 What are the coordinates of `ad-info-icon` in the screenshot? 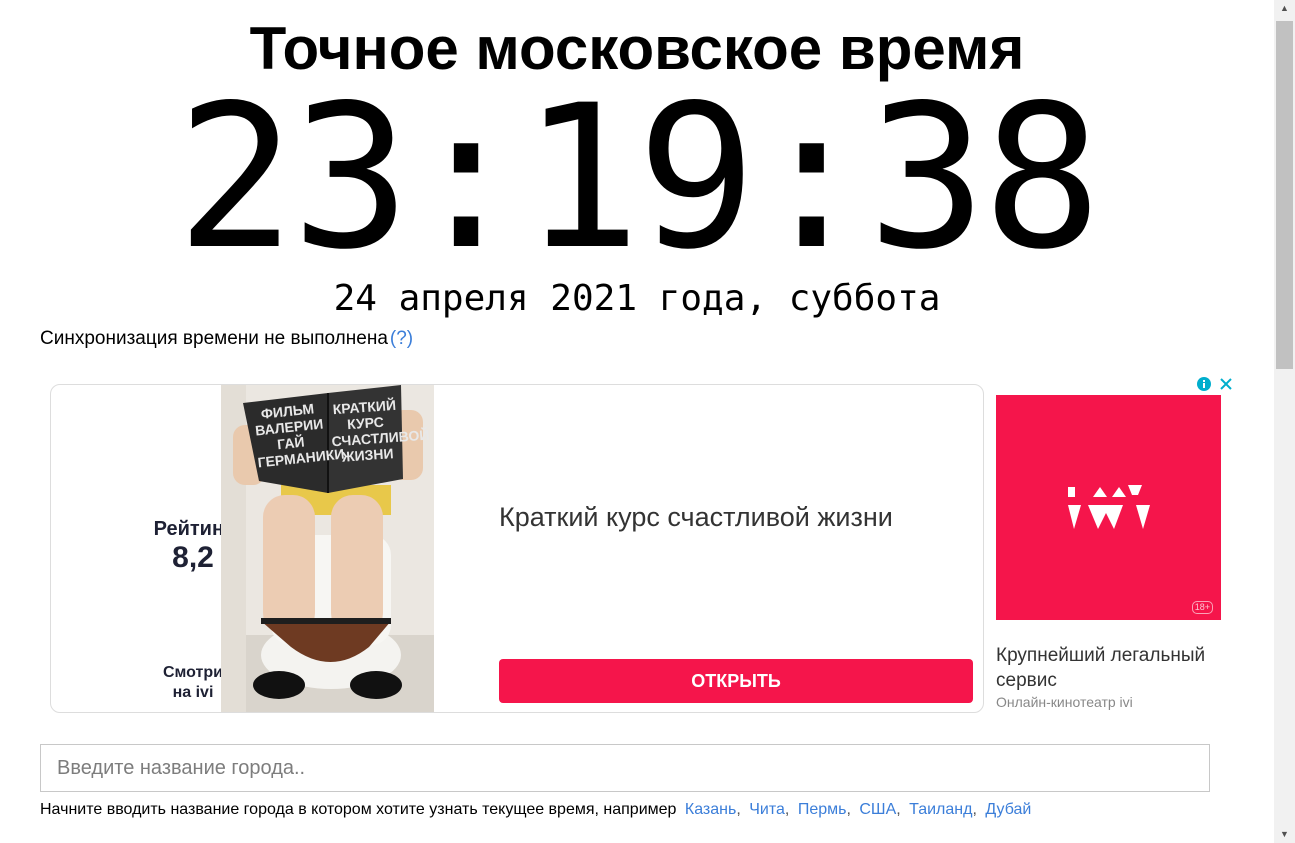 It's located at (1204, 384).